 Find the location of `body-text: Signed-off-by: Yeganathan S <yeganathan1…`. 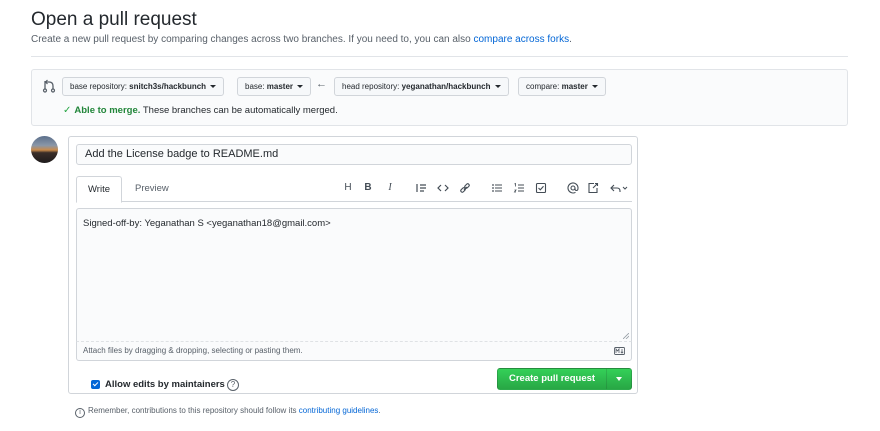

body-text: Signed-off-by: Yeganathan S <yeganathan1… is located at coordinates (207, 223).